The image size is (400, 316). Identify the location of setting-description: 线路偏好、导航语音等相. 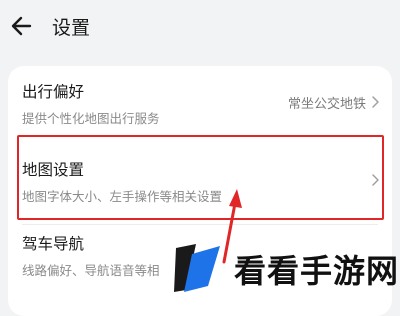
(91, 270).